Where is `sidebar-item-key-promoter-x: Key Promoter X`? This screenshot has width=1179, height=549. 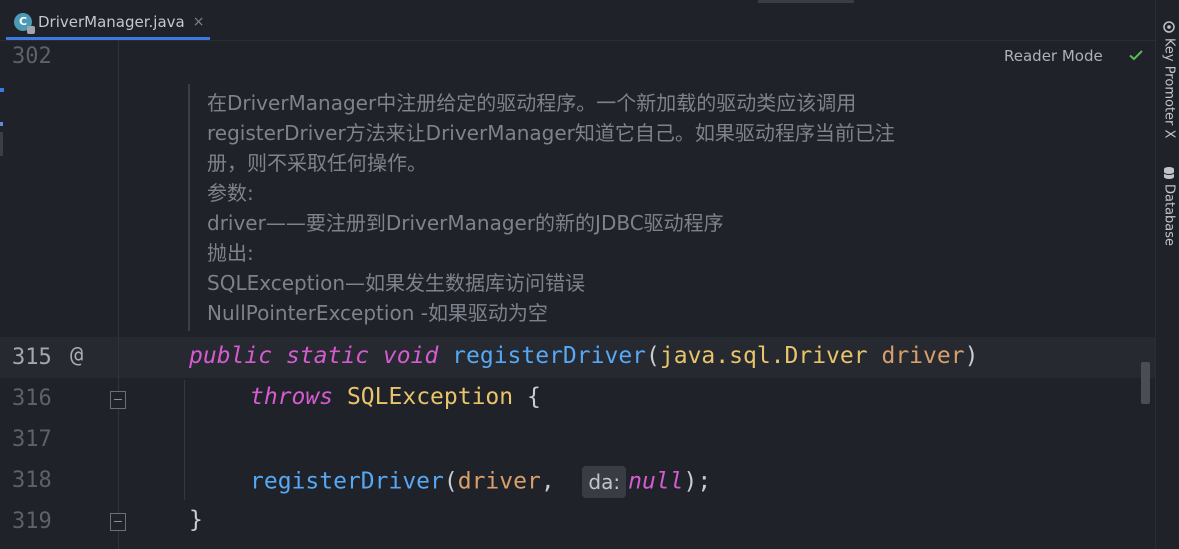 sidebar-item-key-promoter-x: Key Promoter X is located at coordinates (1168, 79).